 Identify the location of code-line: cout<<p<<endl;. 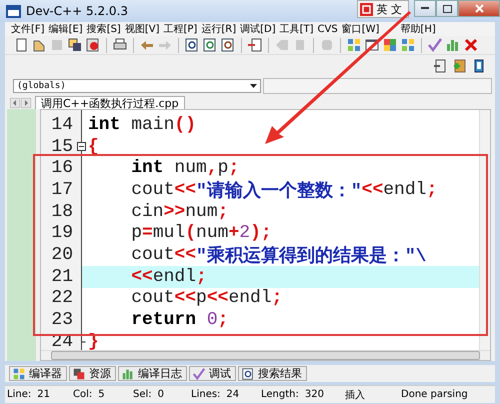
(207, 299).